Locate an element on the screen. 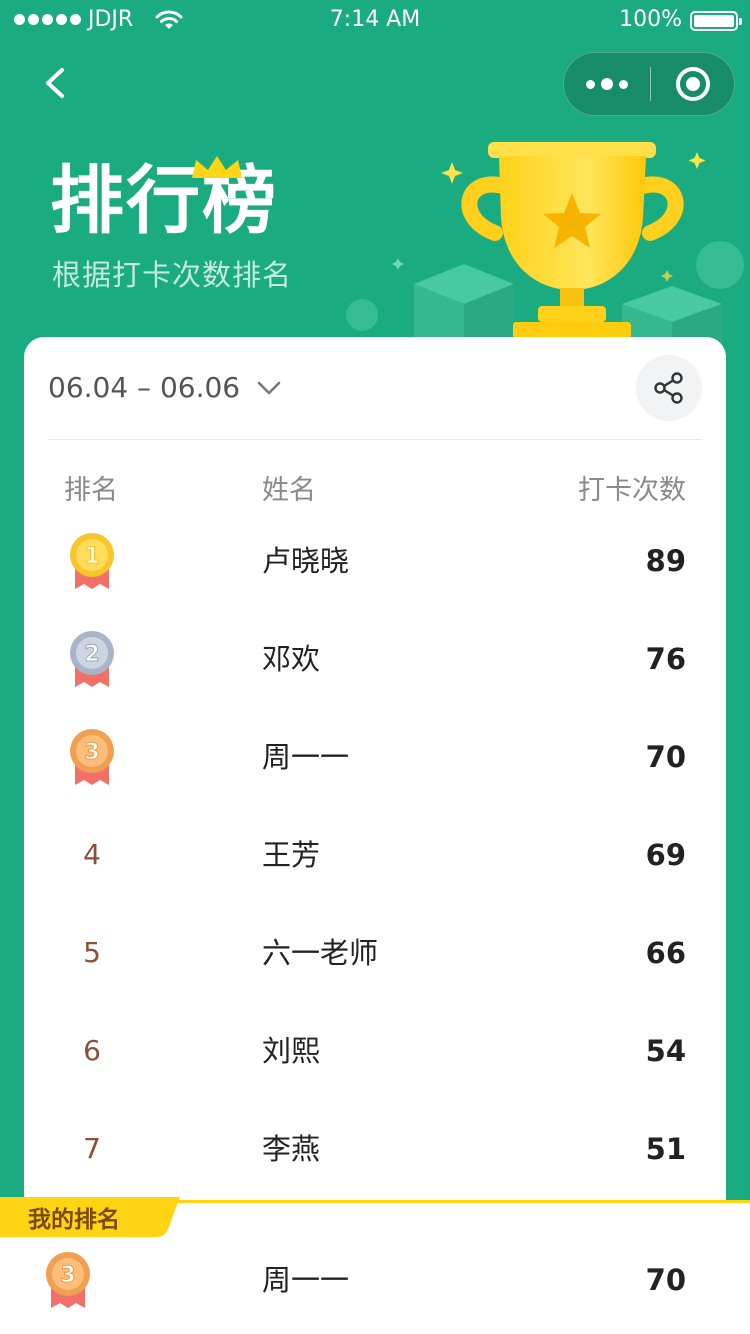 This screenshot has height=1334, width=750. checkin-count: 54 is located at coordinates (665, 1051).